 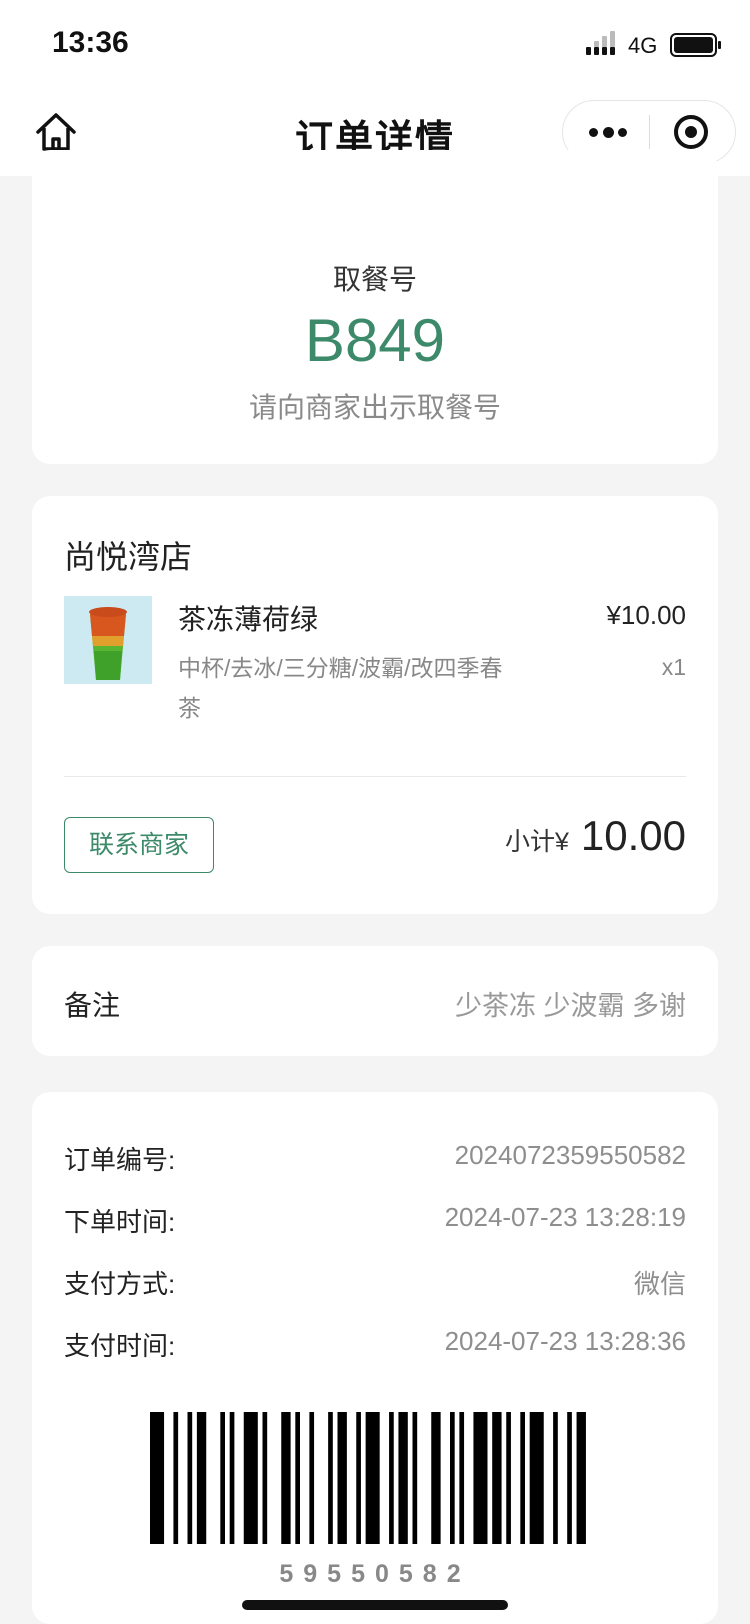 I want to click on subtotal-label: 小计¥, so click(x=536, y=842).